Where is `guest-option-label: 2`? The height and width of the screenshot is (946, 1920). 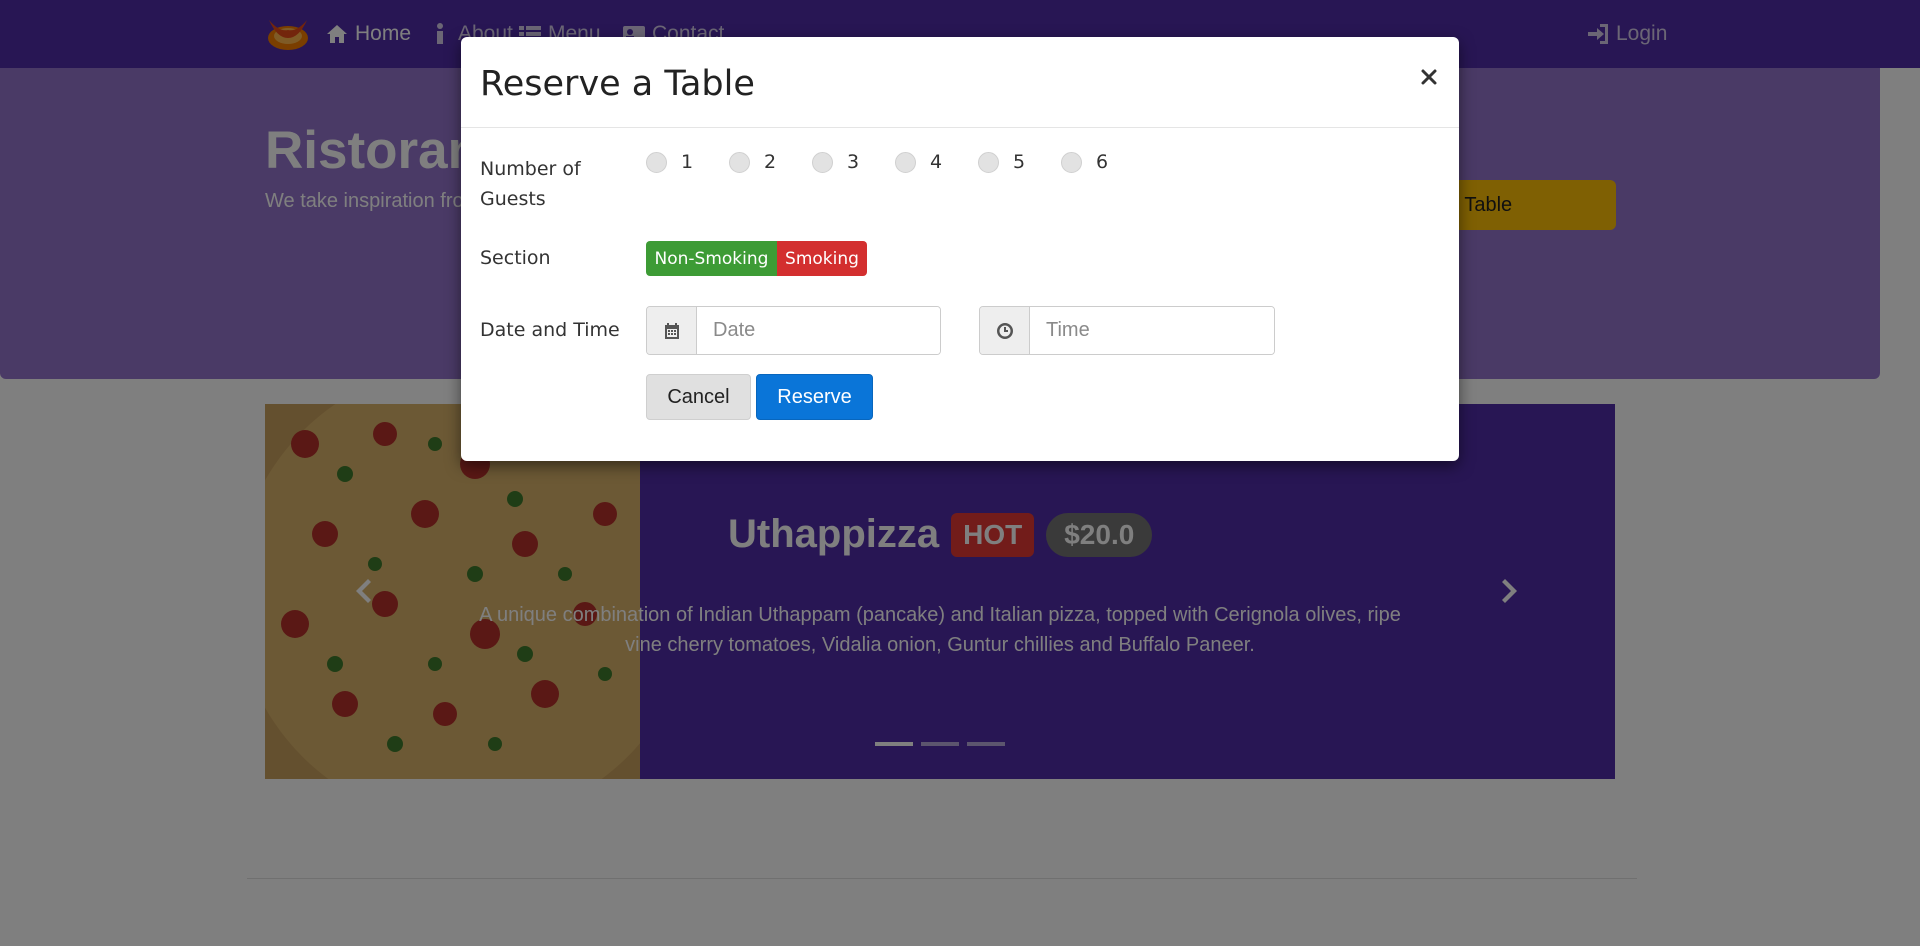 guest-option-label: 2 is located at coordinates (770, 162).